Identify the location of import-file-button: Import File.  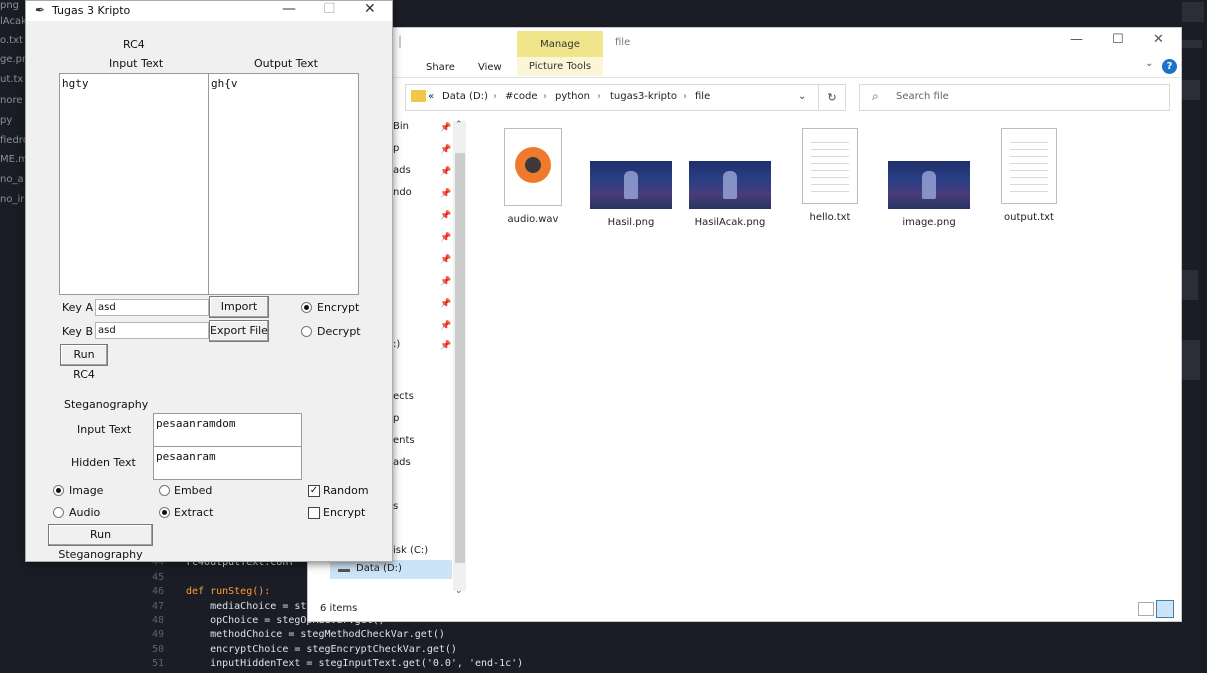
(239, 314).